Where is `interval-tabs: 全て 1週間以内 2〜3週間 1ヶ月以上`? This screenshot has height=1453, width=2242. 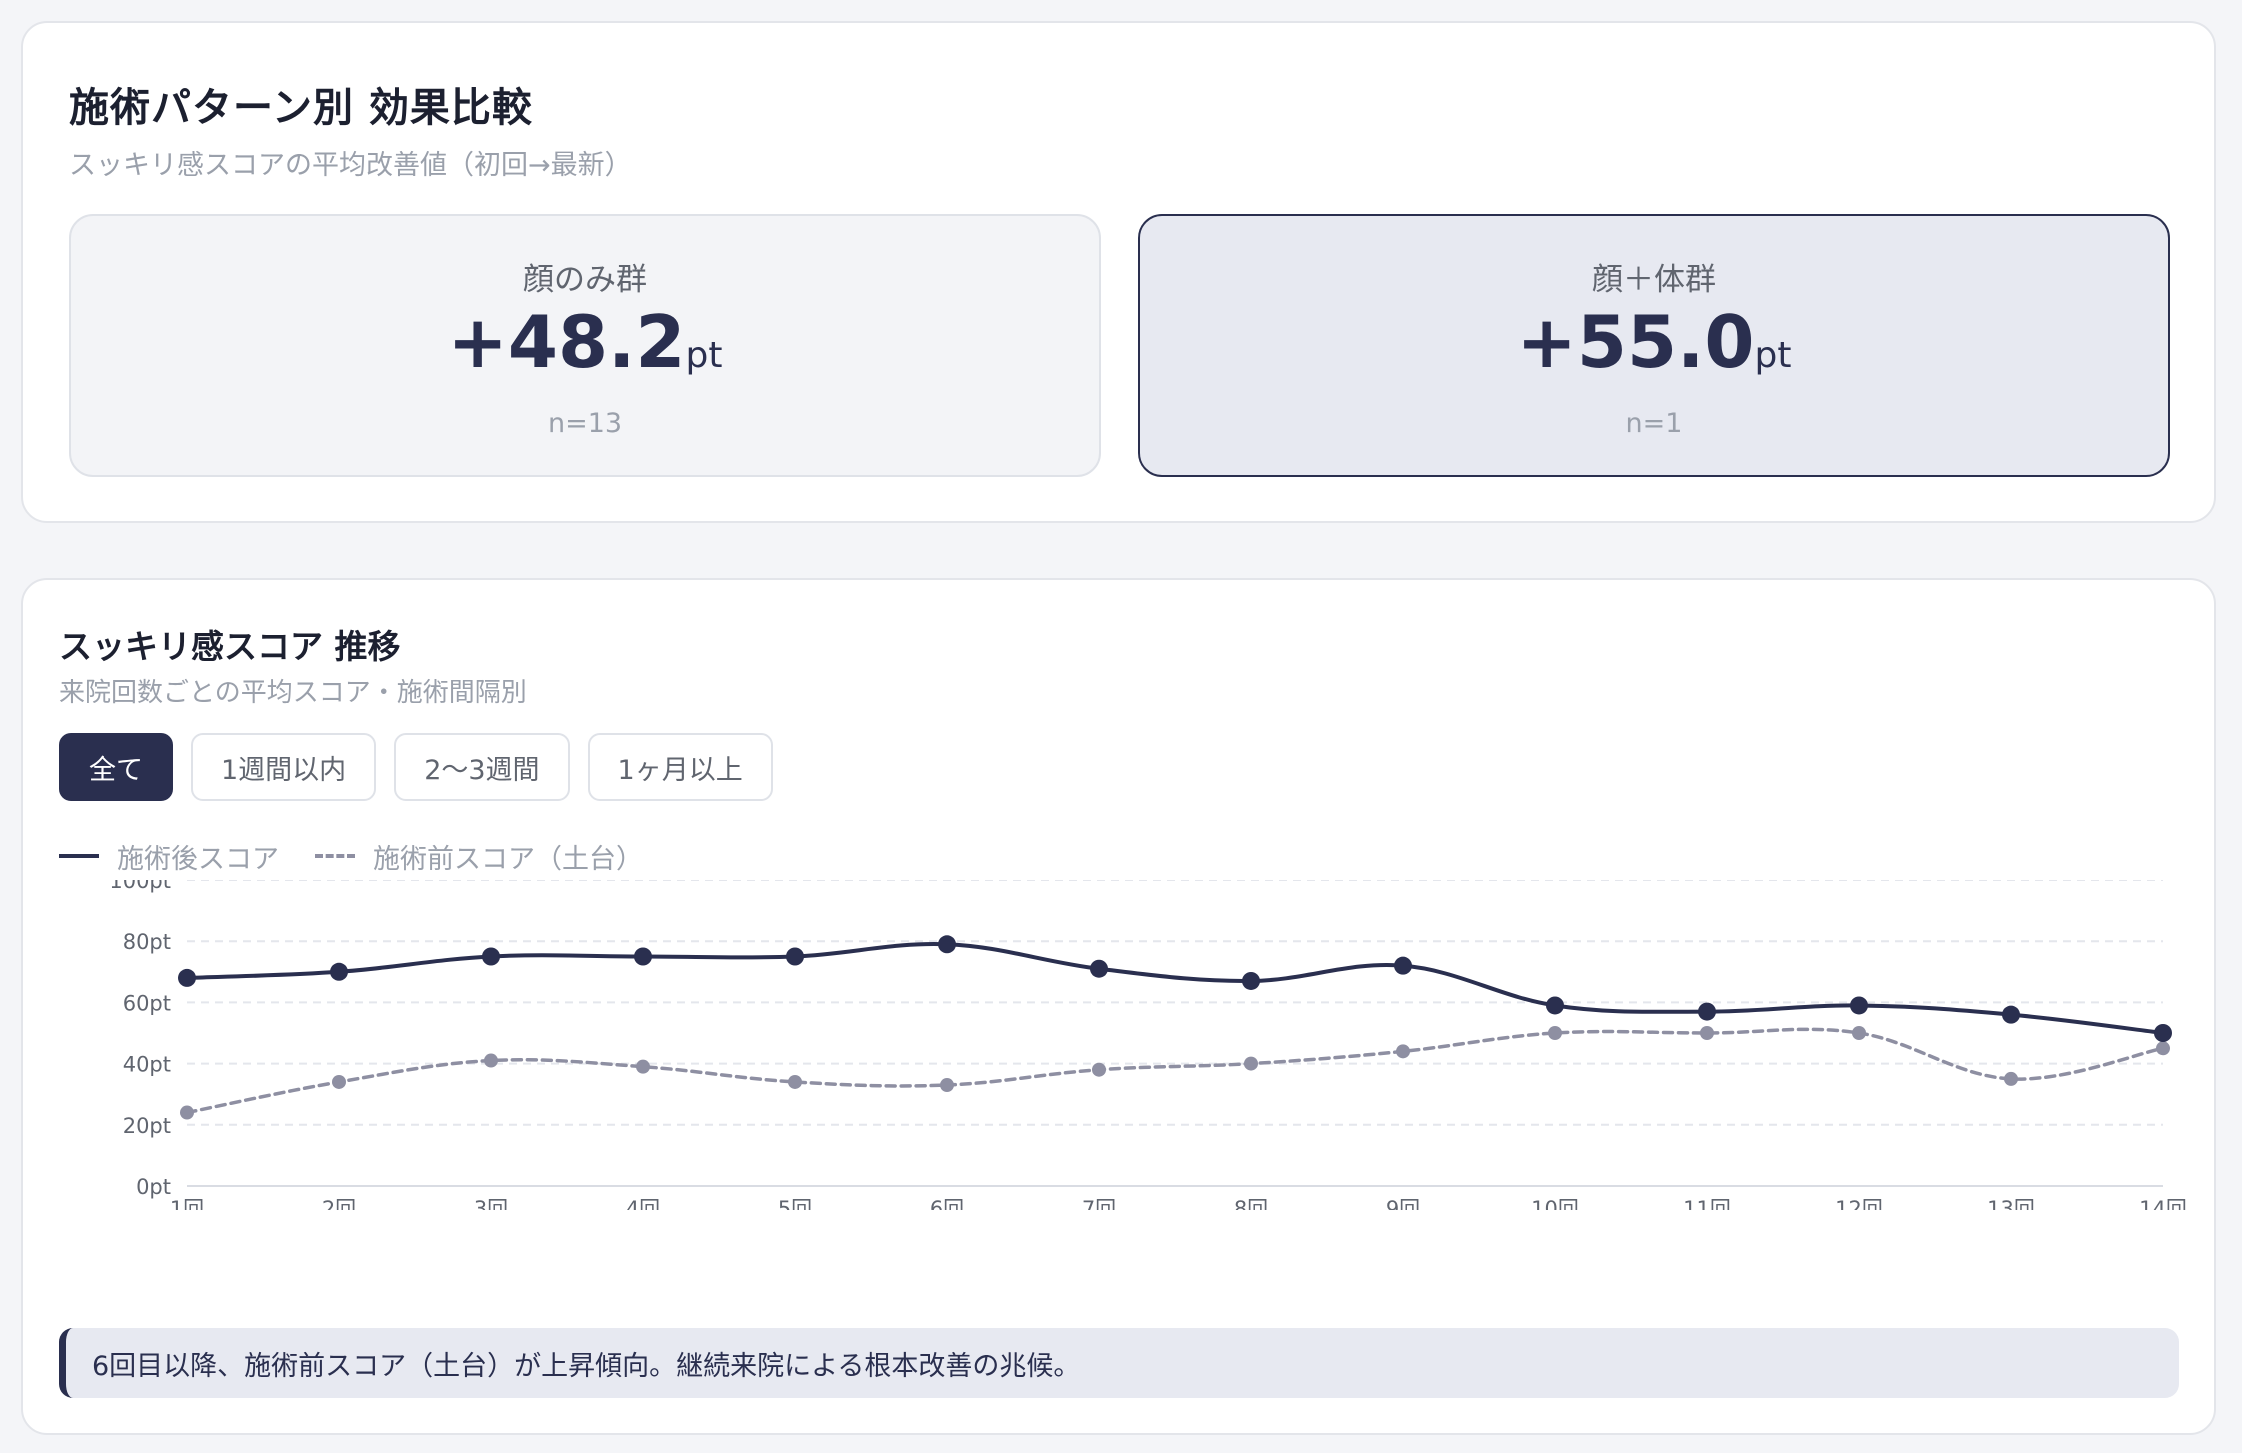
interval-tabs: 全て 1週間以内 2〜3週間 1ヶ月以上 is located at coordinates (416, 767).